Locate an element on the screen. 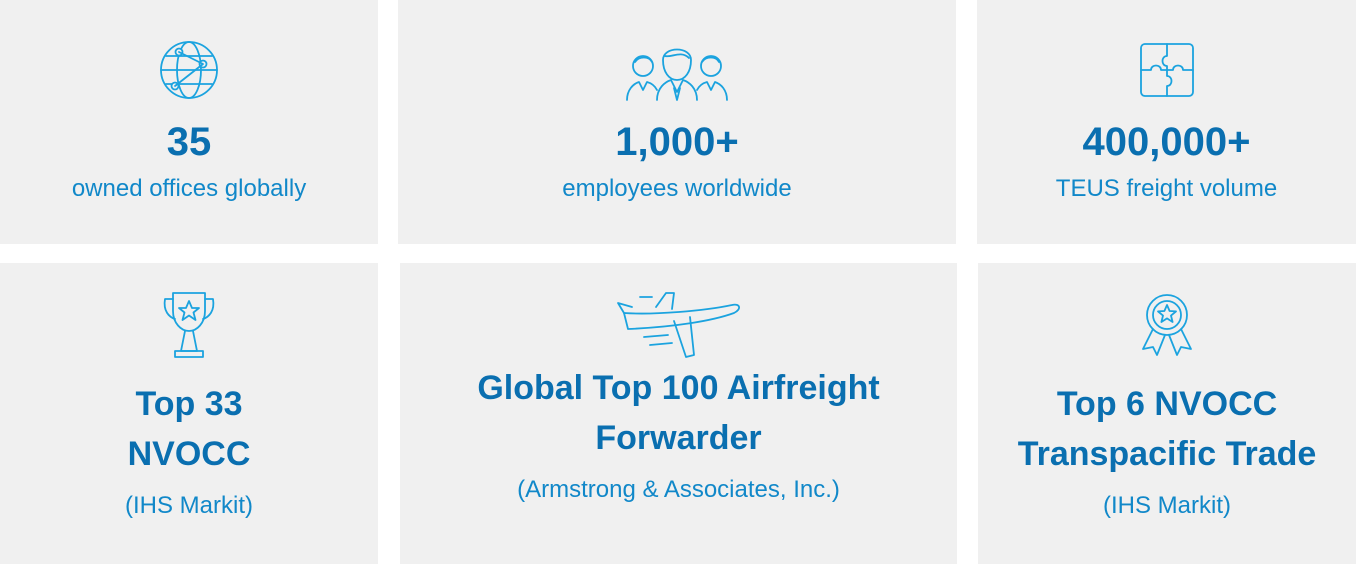 This screenshot has width=1356, height=564. stat-card-freight: 400,000+ TEUS freight volume is located at coordinates (1166, 122).